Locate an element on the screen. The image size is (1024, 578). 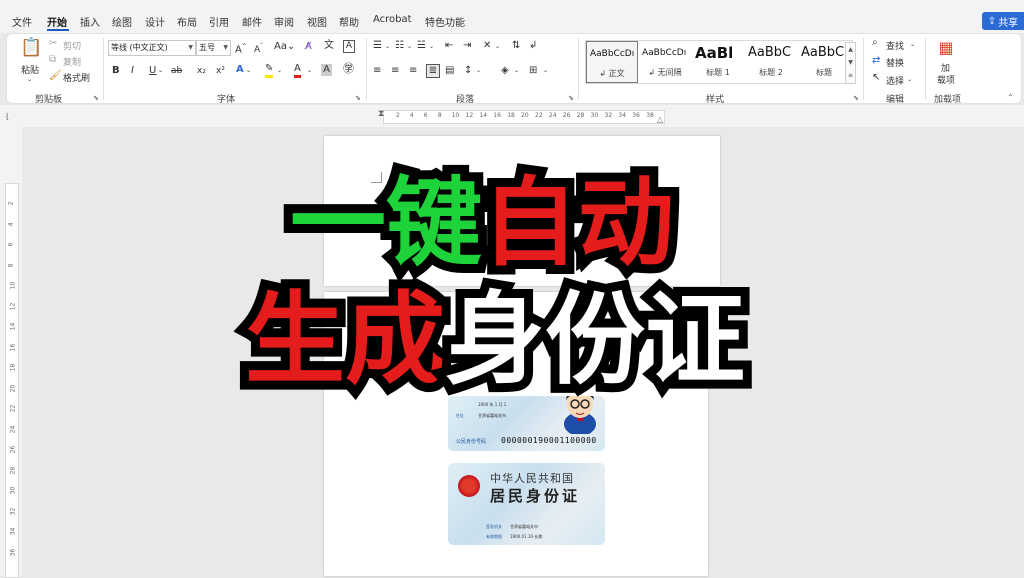
styles-launcher-icon: ⬊ is located at coordinates (856, 98).